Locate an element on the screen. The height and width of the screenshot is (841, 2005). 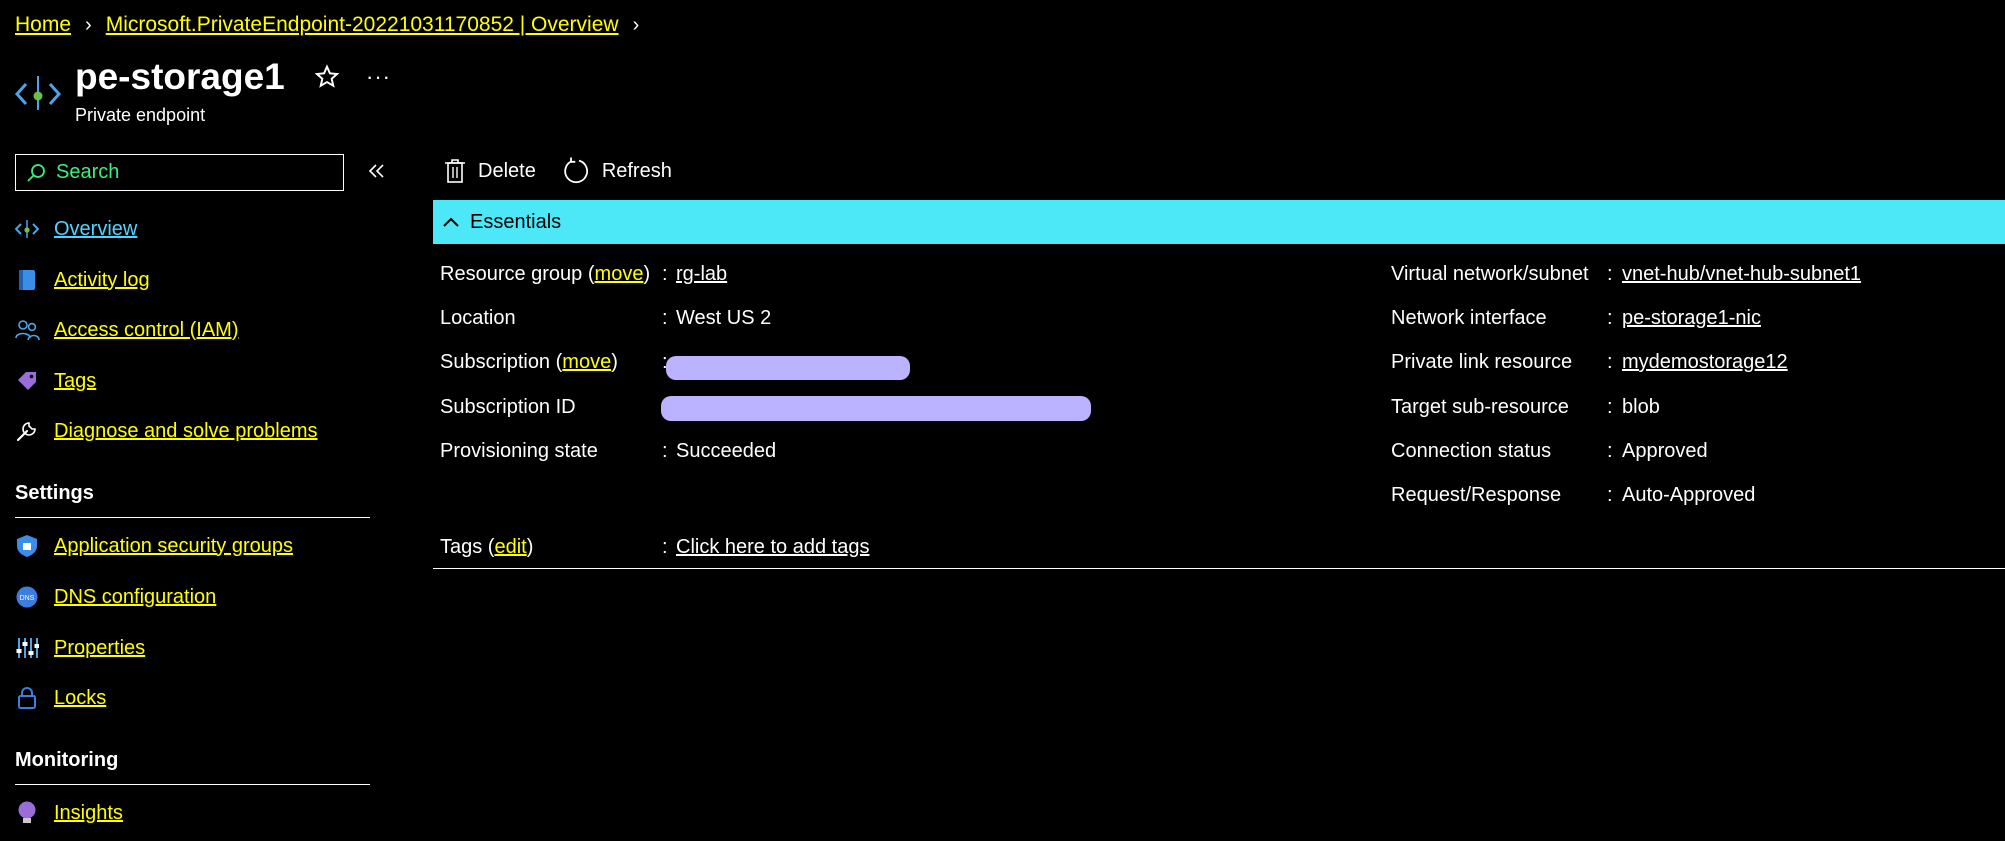
settings-heading: Settings is located at coordinates (54, 493).